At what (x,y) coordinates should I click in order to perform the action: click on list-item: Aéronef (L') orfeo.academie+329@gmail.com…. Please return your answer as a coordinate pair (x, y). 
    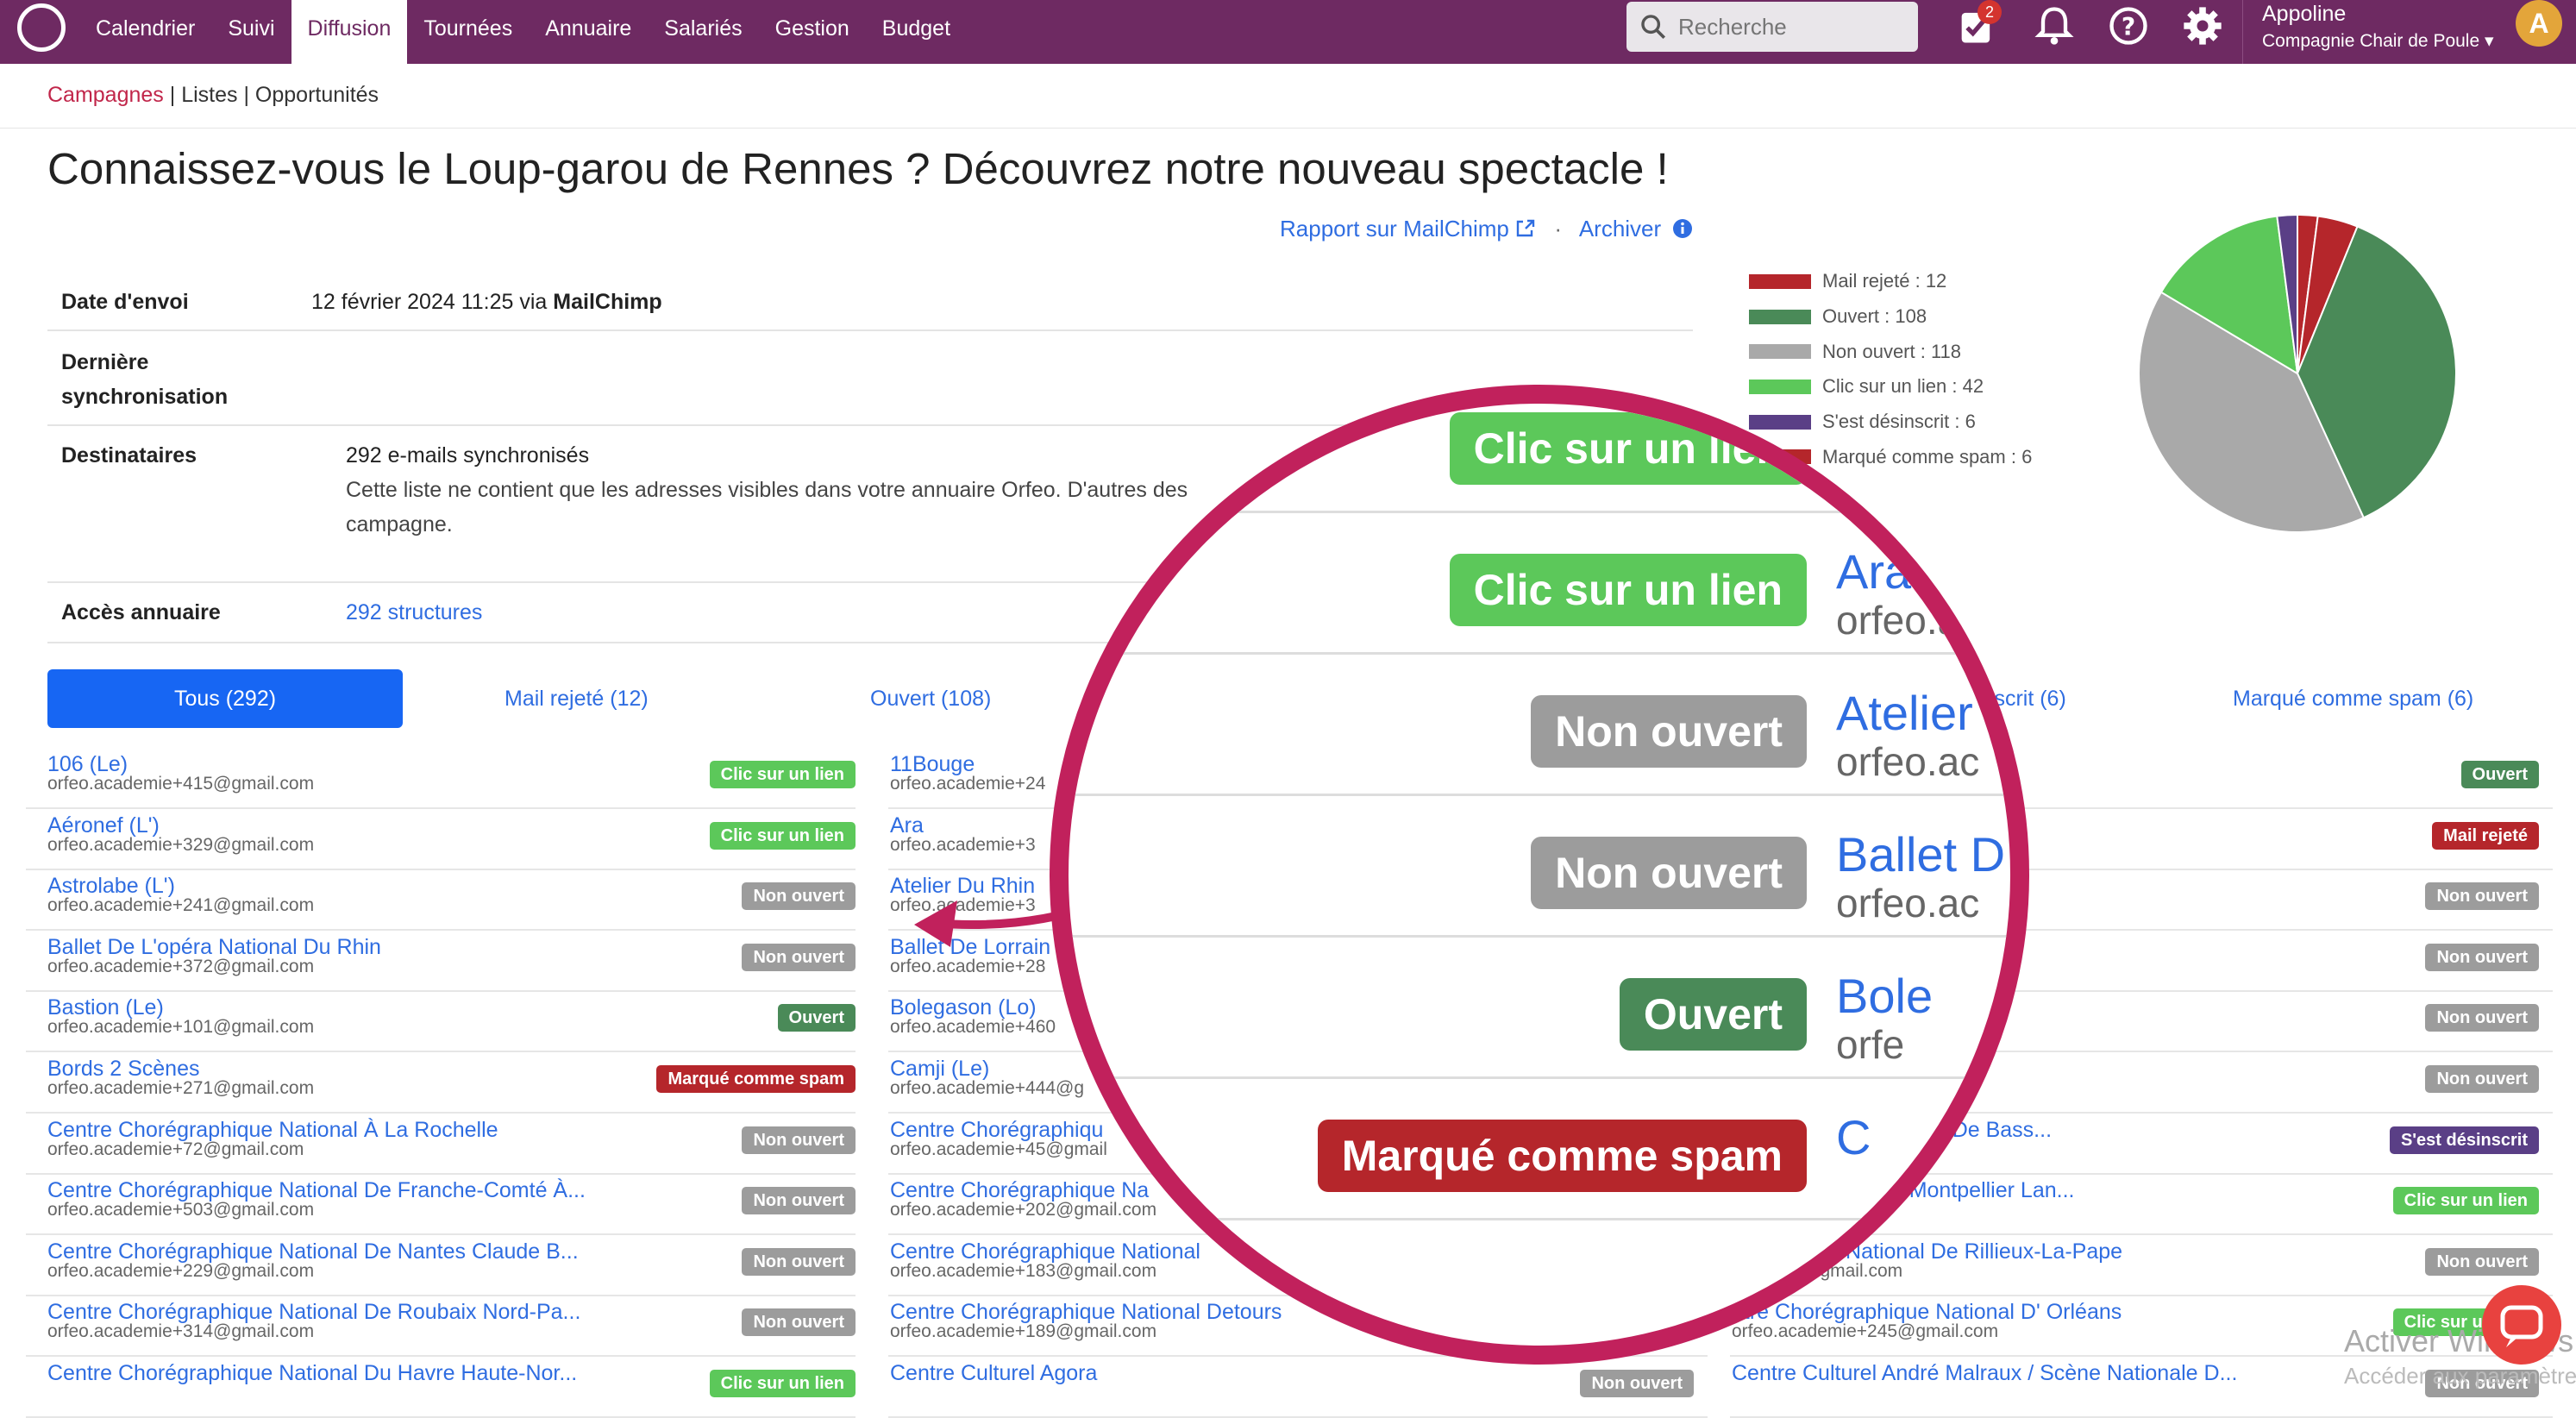
    Looking at the image, I should click on (441, 839).